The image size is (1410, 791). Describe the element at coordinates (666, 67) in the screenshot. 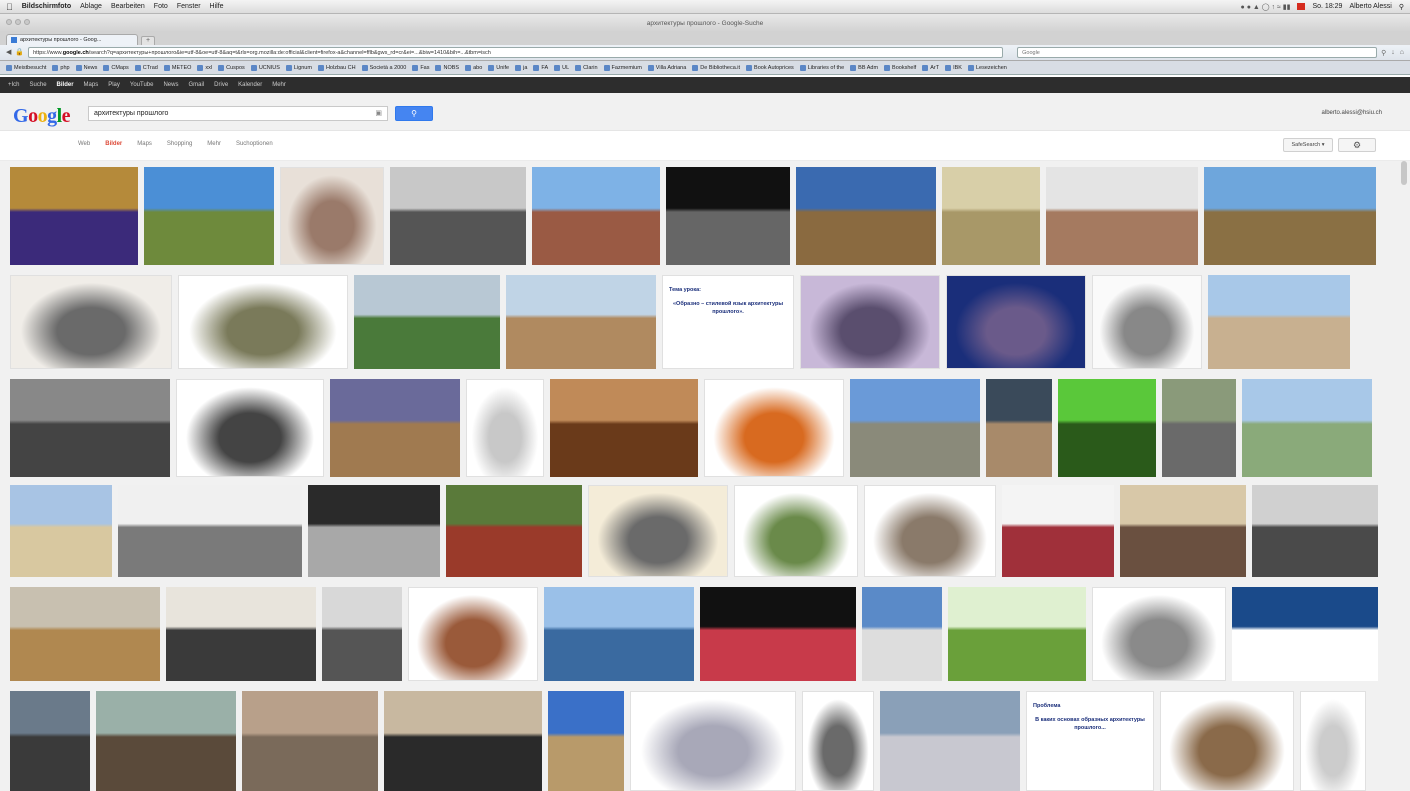

I see `bookmark-item: Villa Adriana` at that location.